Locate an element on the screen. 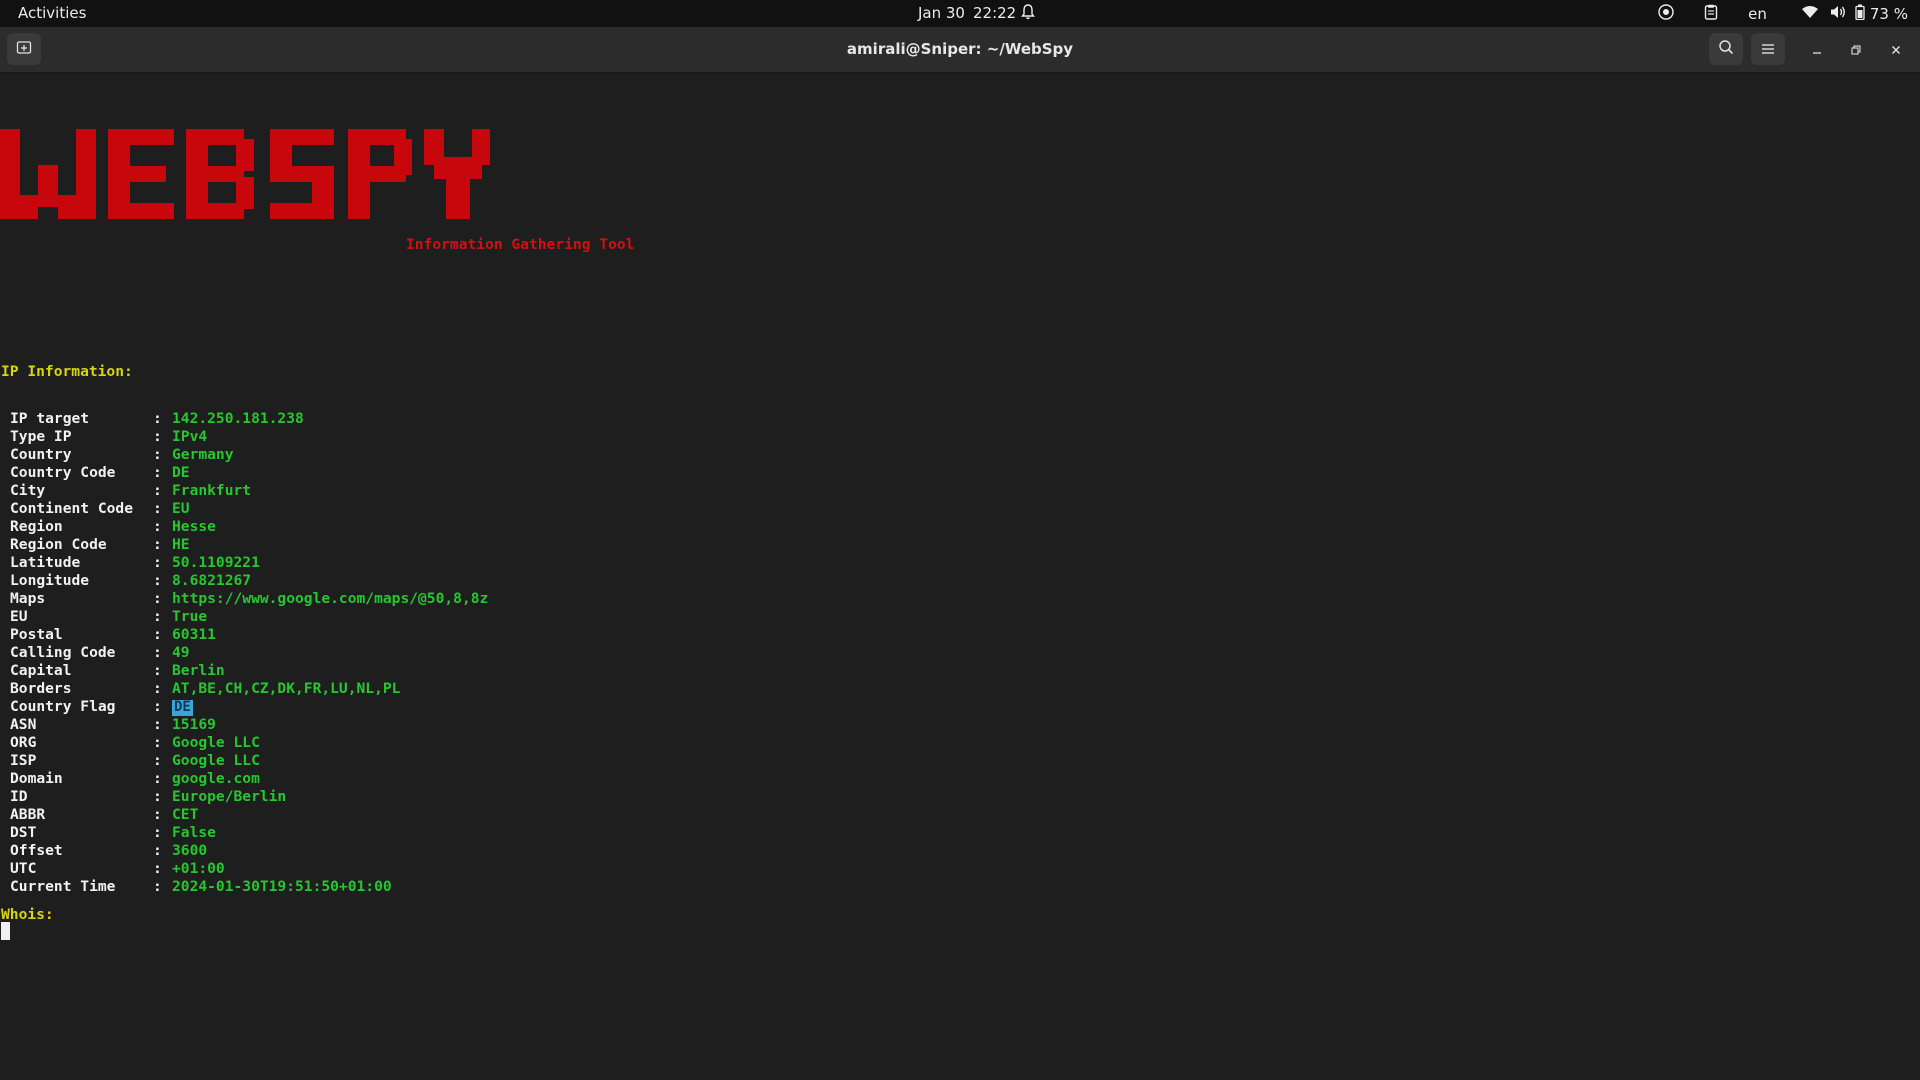 The width and height of the screenshot is (1920, 1080). info-key: ID is located at coordinates (19, 796).